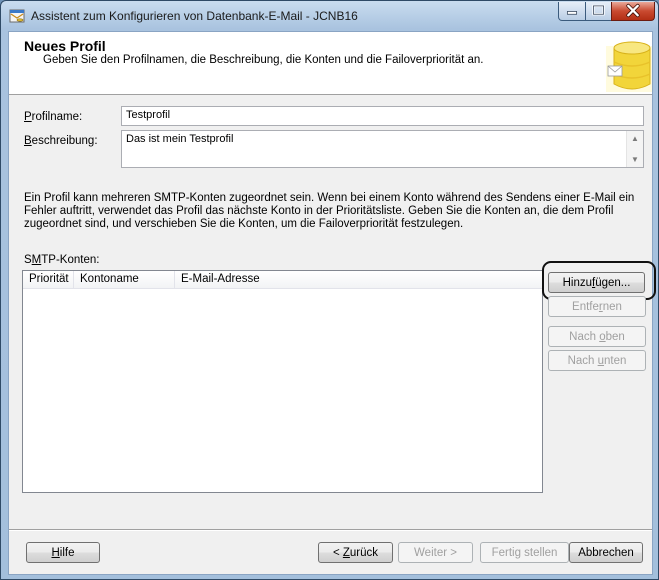  I want to click on page-title: Neues Profil, so click(65, 46).